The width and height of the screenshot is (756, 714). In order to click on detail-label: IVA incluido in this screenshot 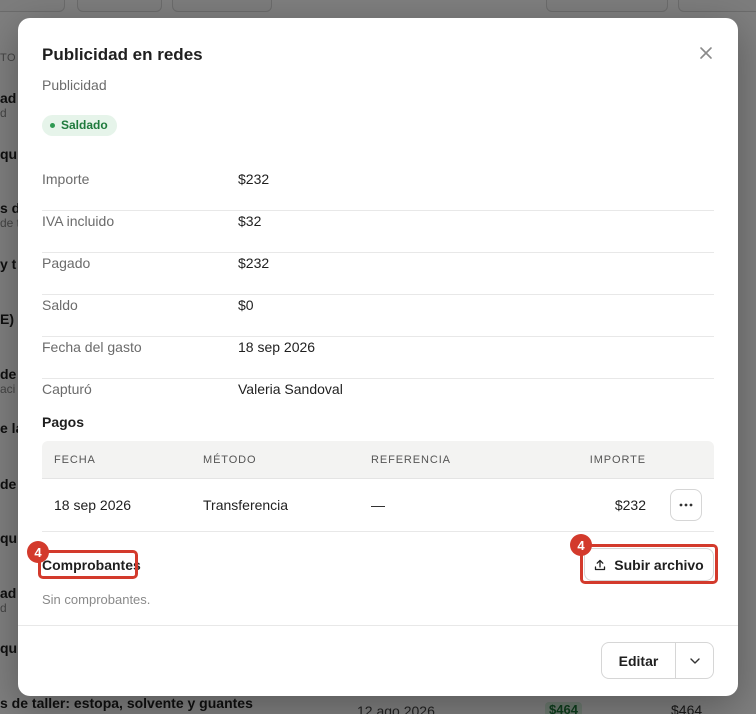, I will do `click(78, 221)`.